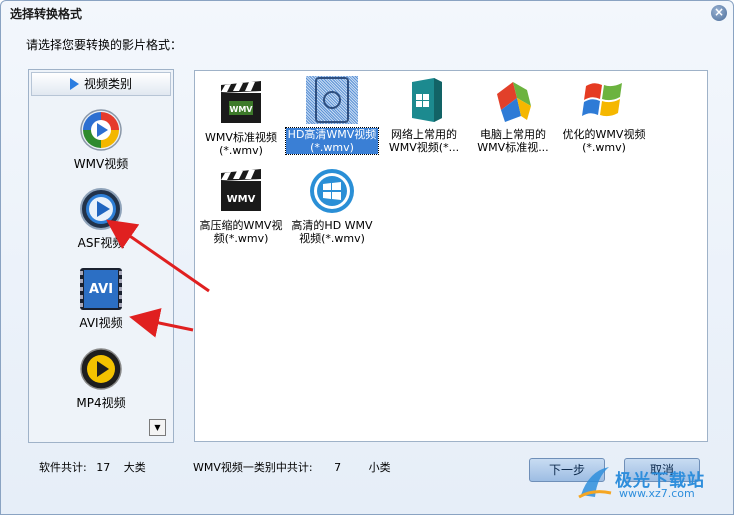 The height and width of the screenshot is (515, 734). I want to click on avi-icon: AVI, so click(101, 289).